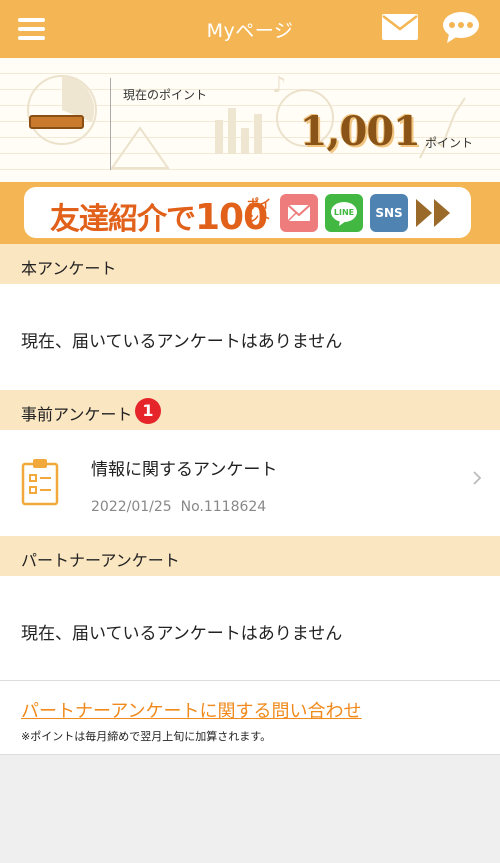  Describe the element at coordinates (259, 211) in the screenshot. I see `banner-points-text: ポイント` at that location.